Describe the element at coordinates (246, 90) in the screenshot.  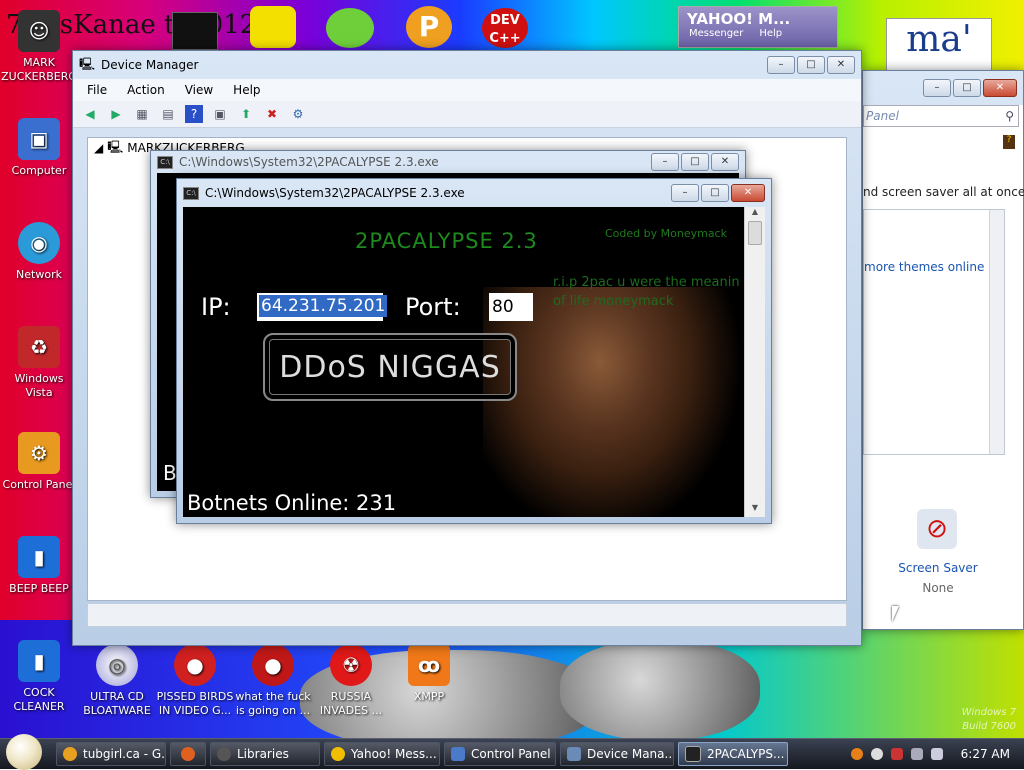
I see `menu-help: Help` at that location.